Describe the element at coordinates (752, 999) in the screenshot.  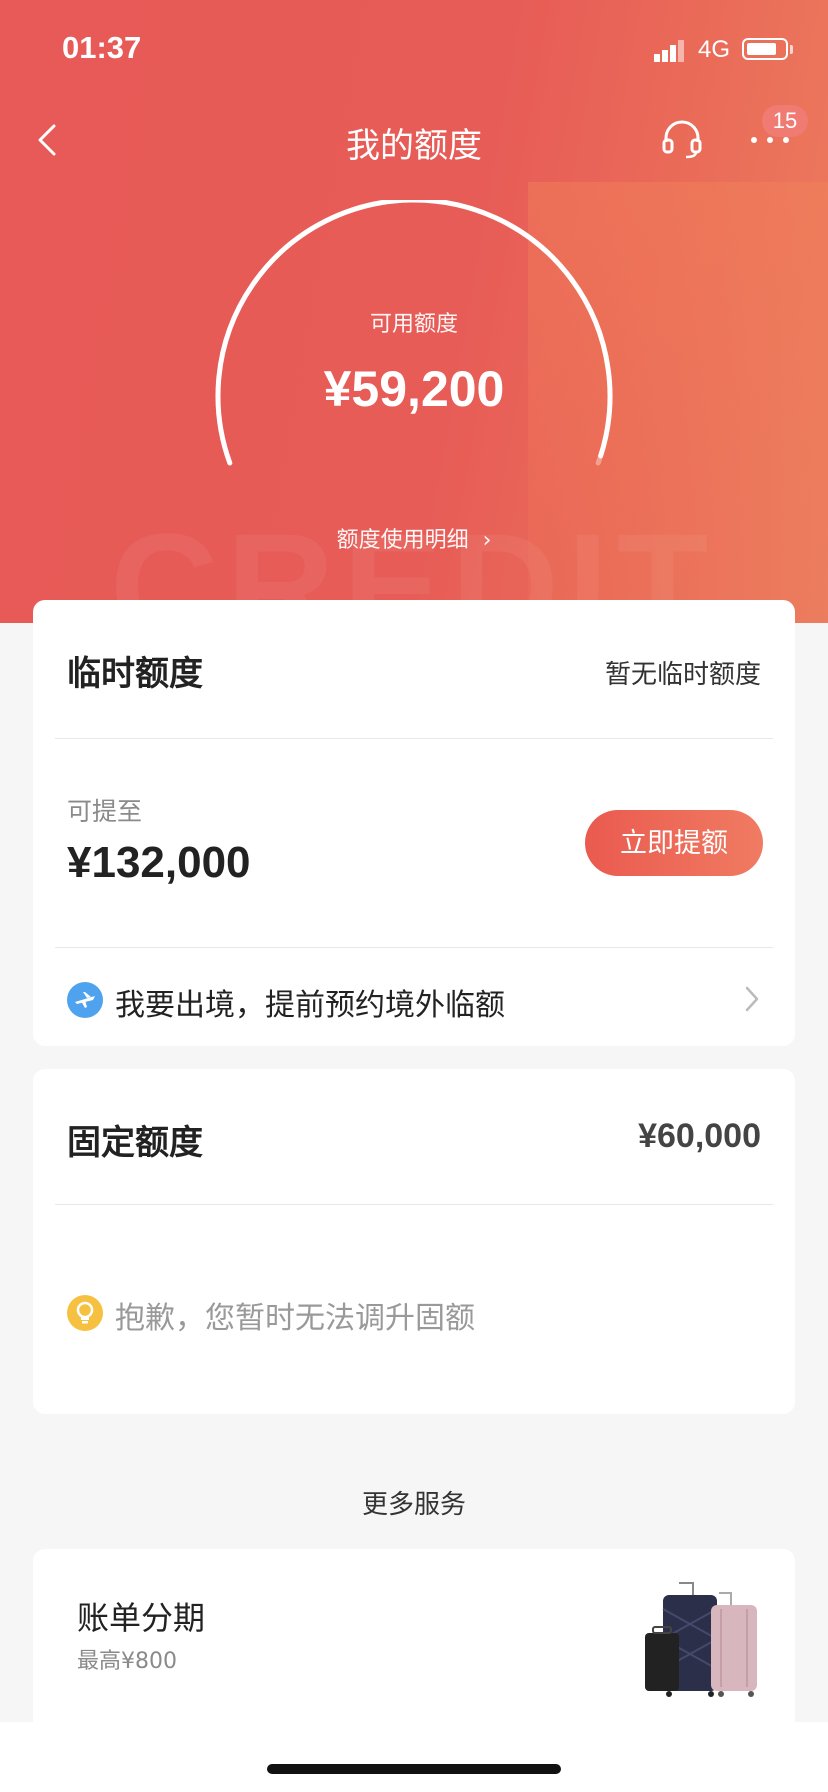
I see `chevron-right-icon` at that location.